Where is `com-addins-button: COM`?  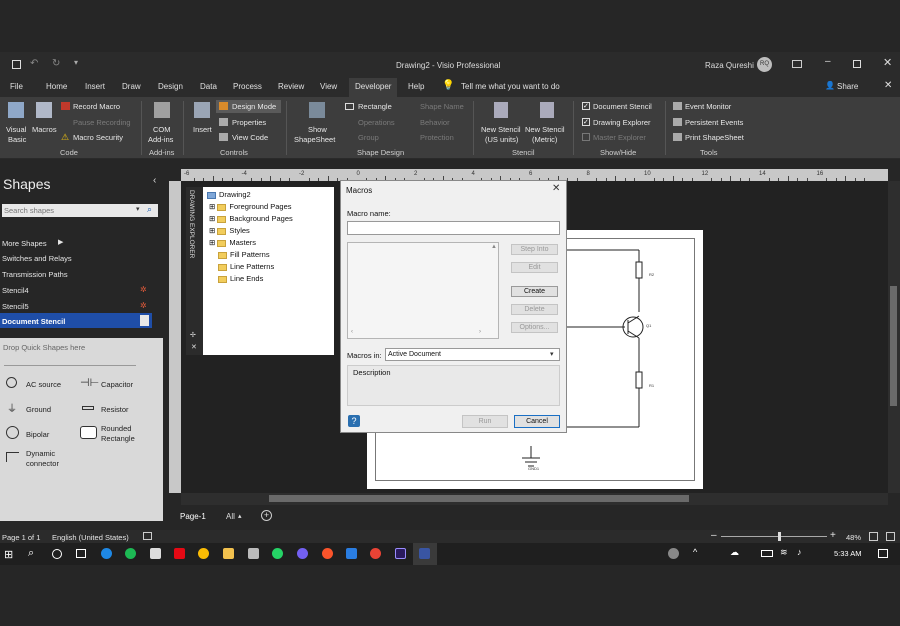 com-addins-button: COM is located at coordinates (162, 129).